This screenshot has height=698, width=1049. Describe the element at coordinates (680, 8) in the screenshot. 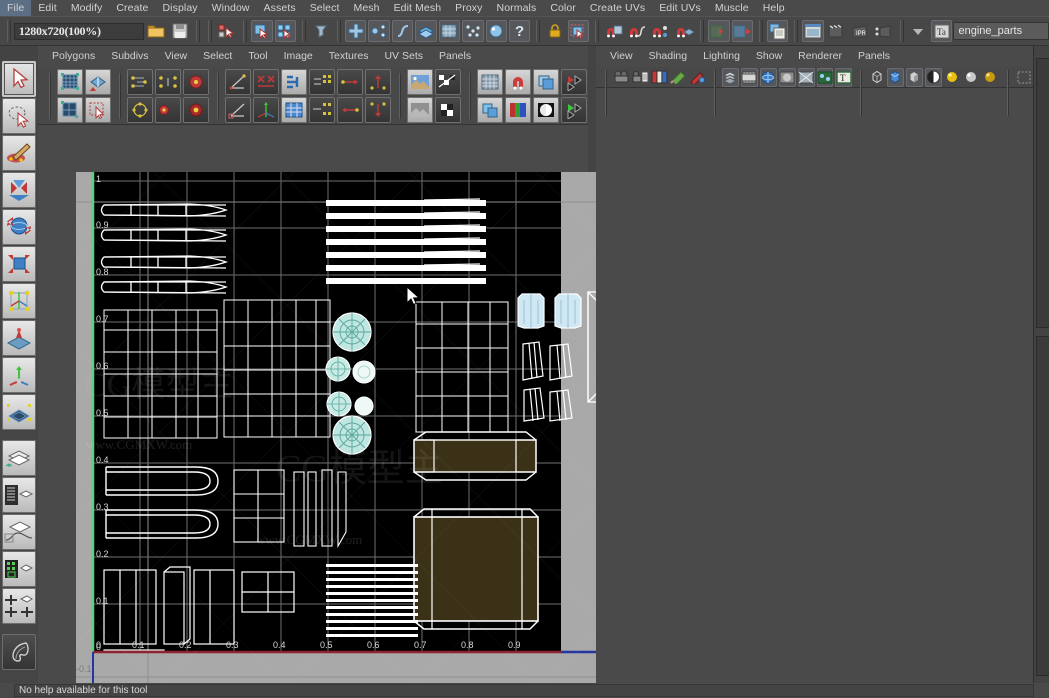

I see `menu-item-edit-uvs: Edit UVs` at that location.